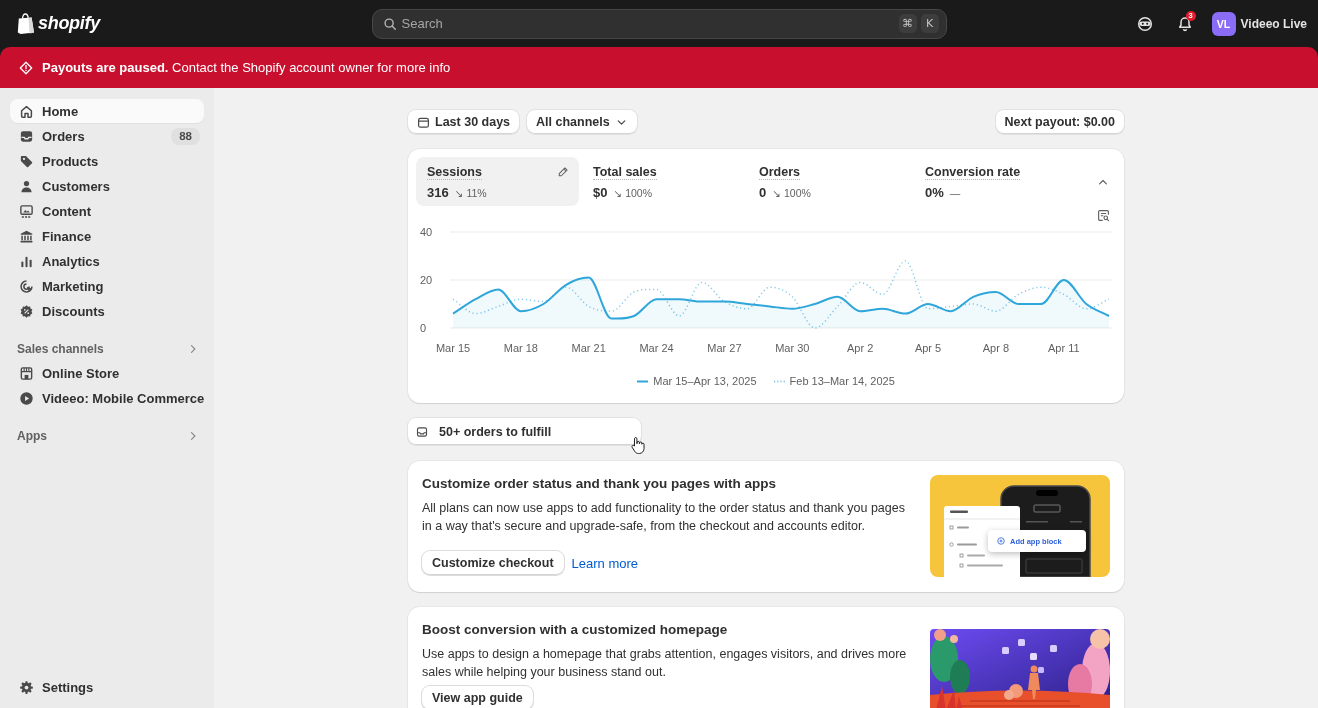 The image size is (1318, 708). What do you see at coordinates (1059, 122) in the screenshot?
I see `payout-button: Next payout: $0.00` at bounding box center [1059, 122].